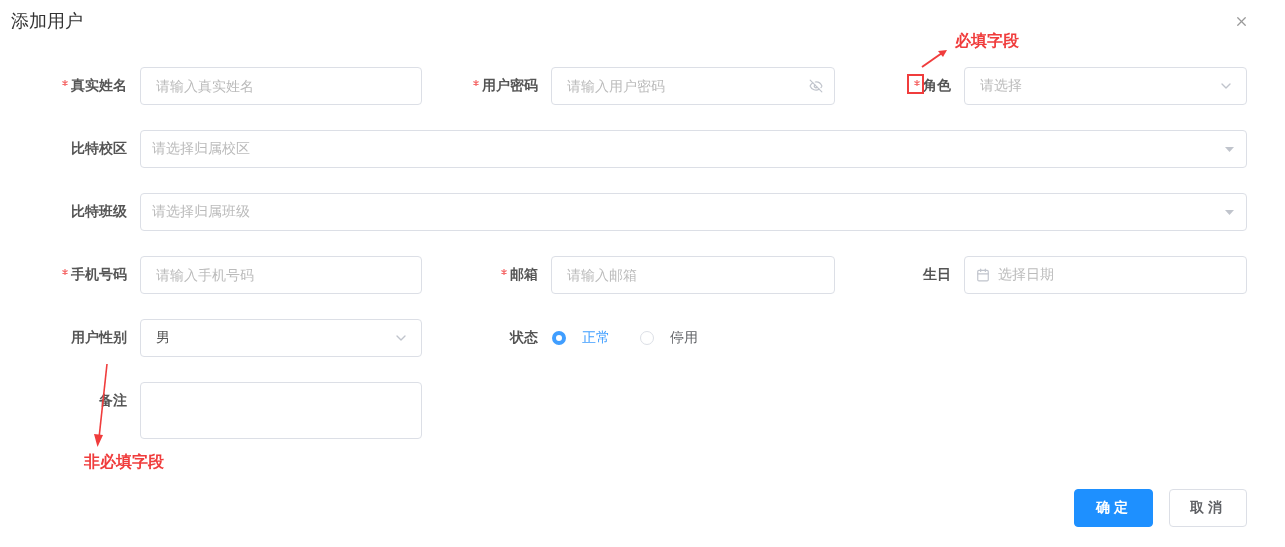  What do you see at coordinates (983, 275) in the screenshot?
I see `calendar-icon` at bounding box center [983, 275].